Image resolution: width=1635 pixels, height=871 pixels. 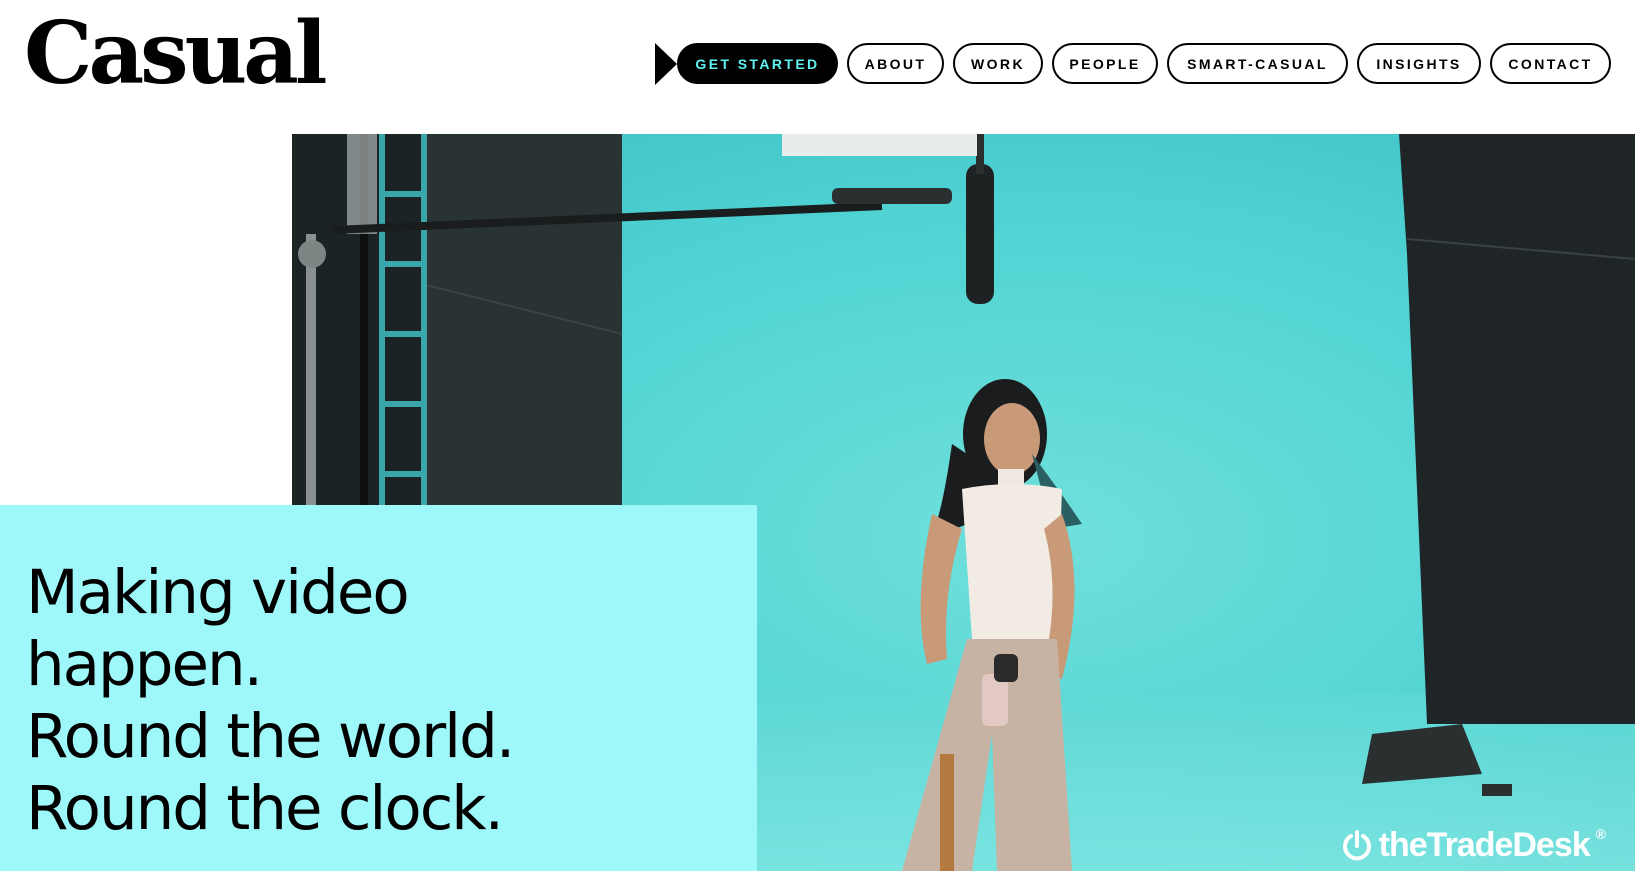 What do you see at coordinates (1600, 834) in the screenshot?
I see `registered-mark: ®` at bounding box center [1600, 834].